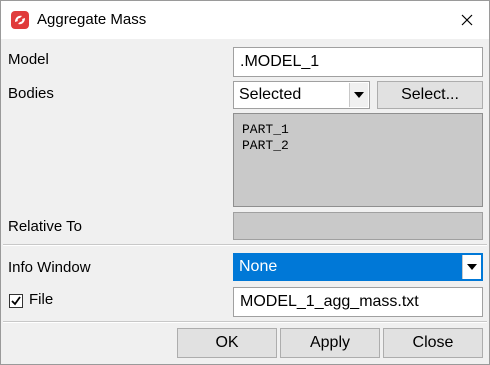 This screenshot has width=490, height=365. I want to click on apply-button: Apply, so click(330, 343).